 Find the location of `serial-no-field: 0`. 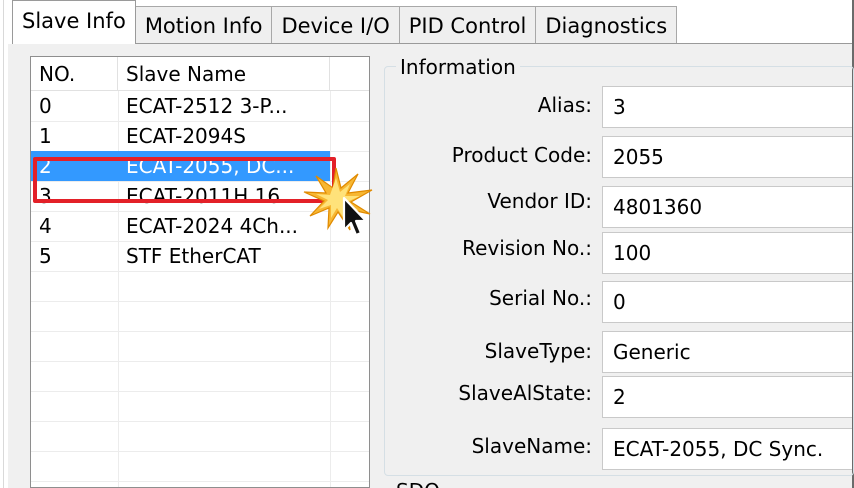

serial-no-field: 0 is located at coordinates (727, 302).